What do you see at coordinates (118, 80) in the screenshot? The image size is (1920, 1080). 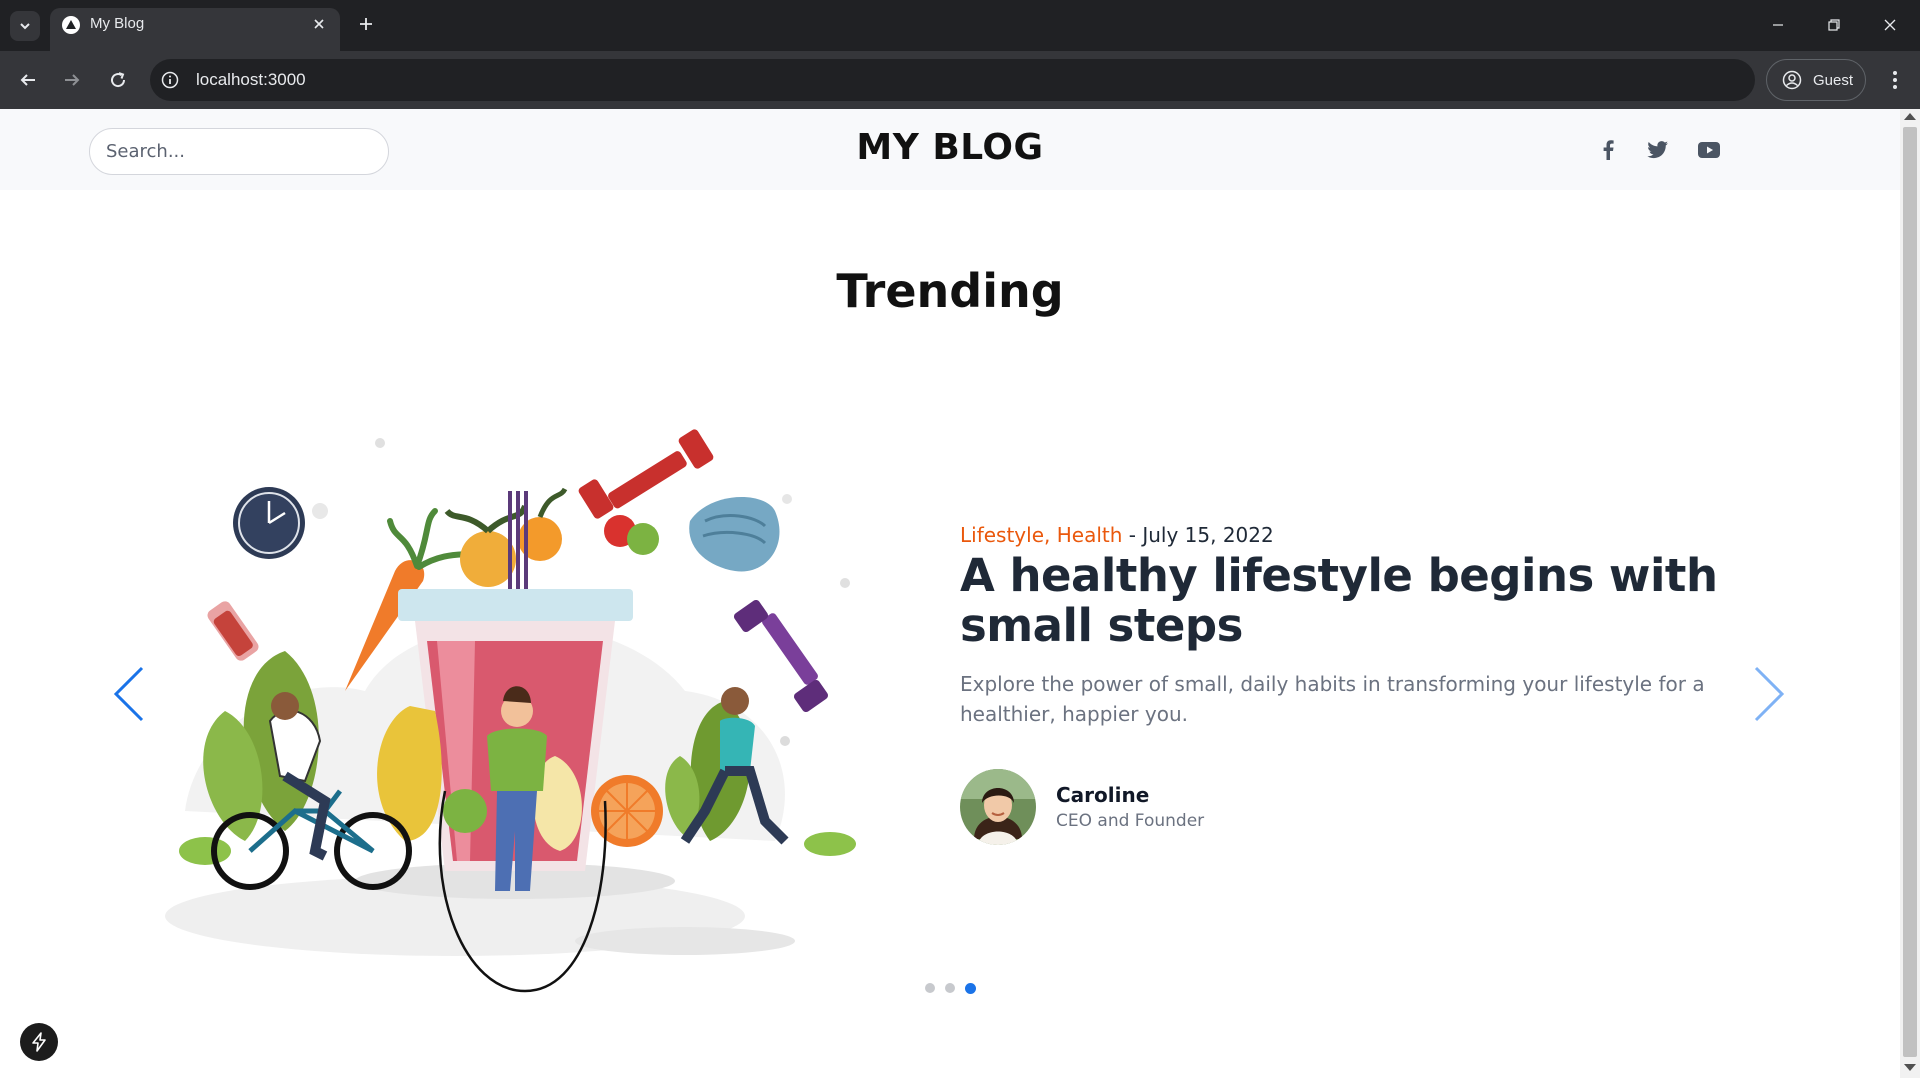 I see `reload-icon` at bounding box center [118, 80].